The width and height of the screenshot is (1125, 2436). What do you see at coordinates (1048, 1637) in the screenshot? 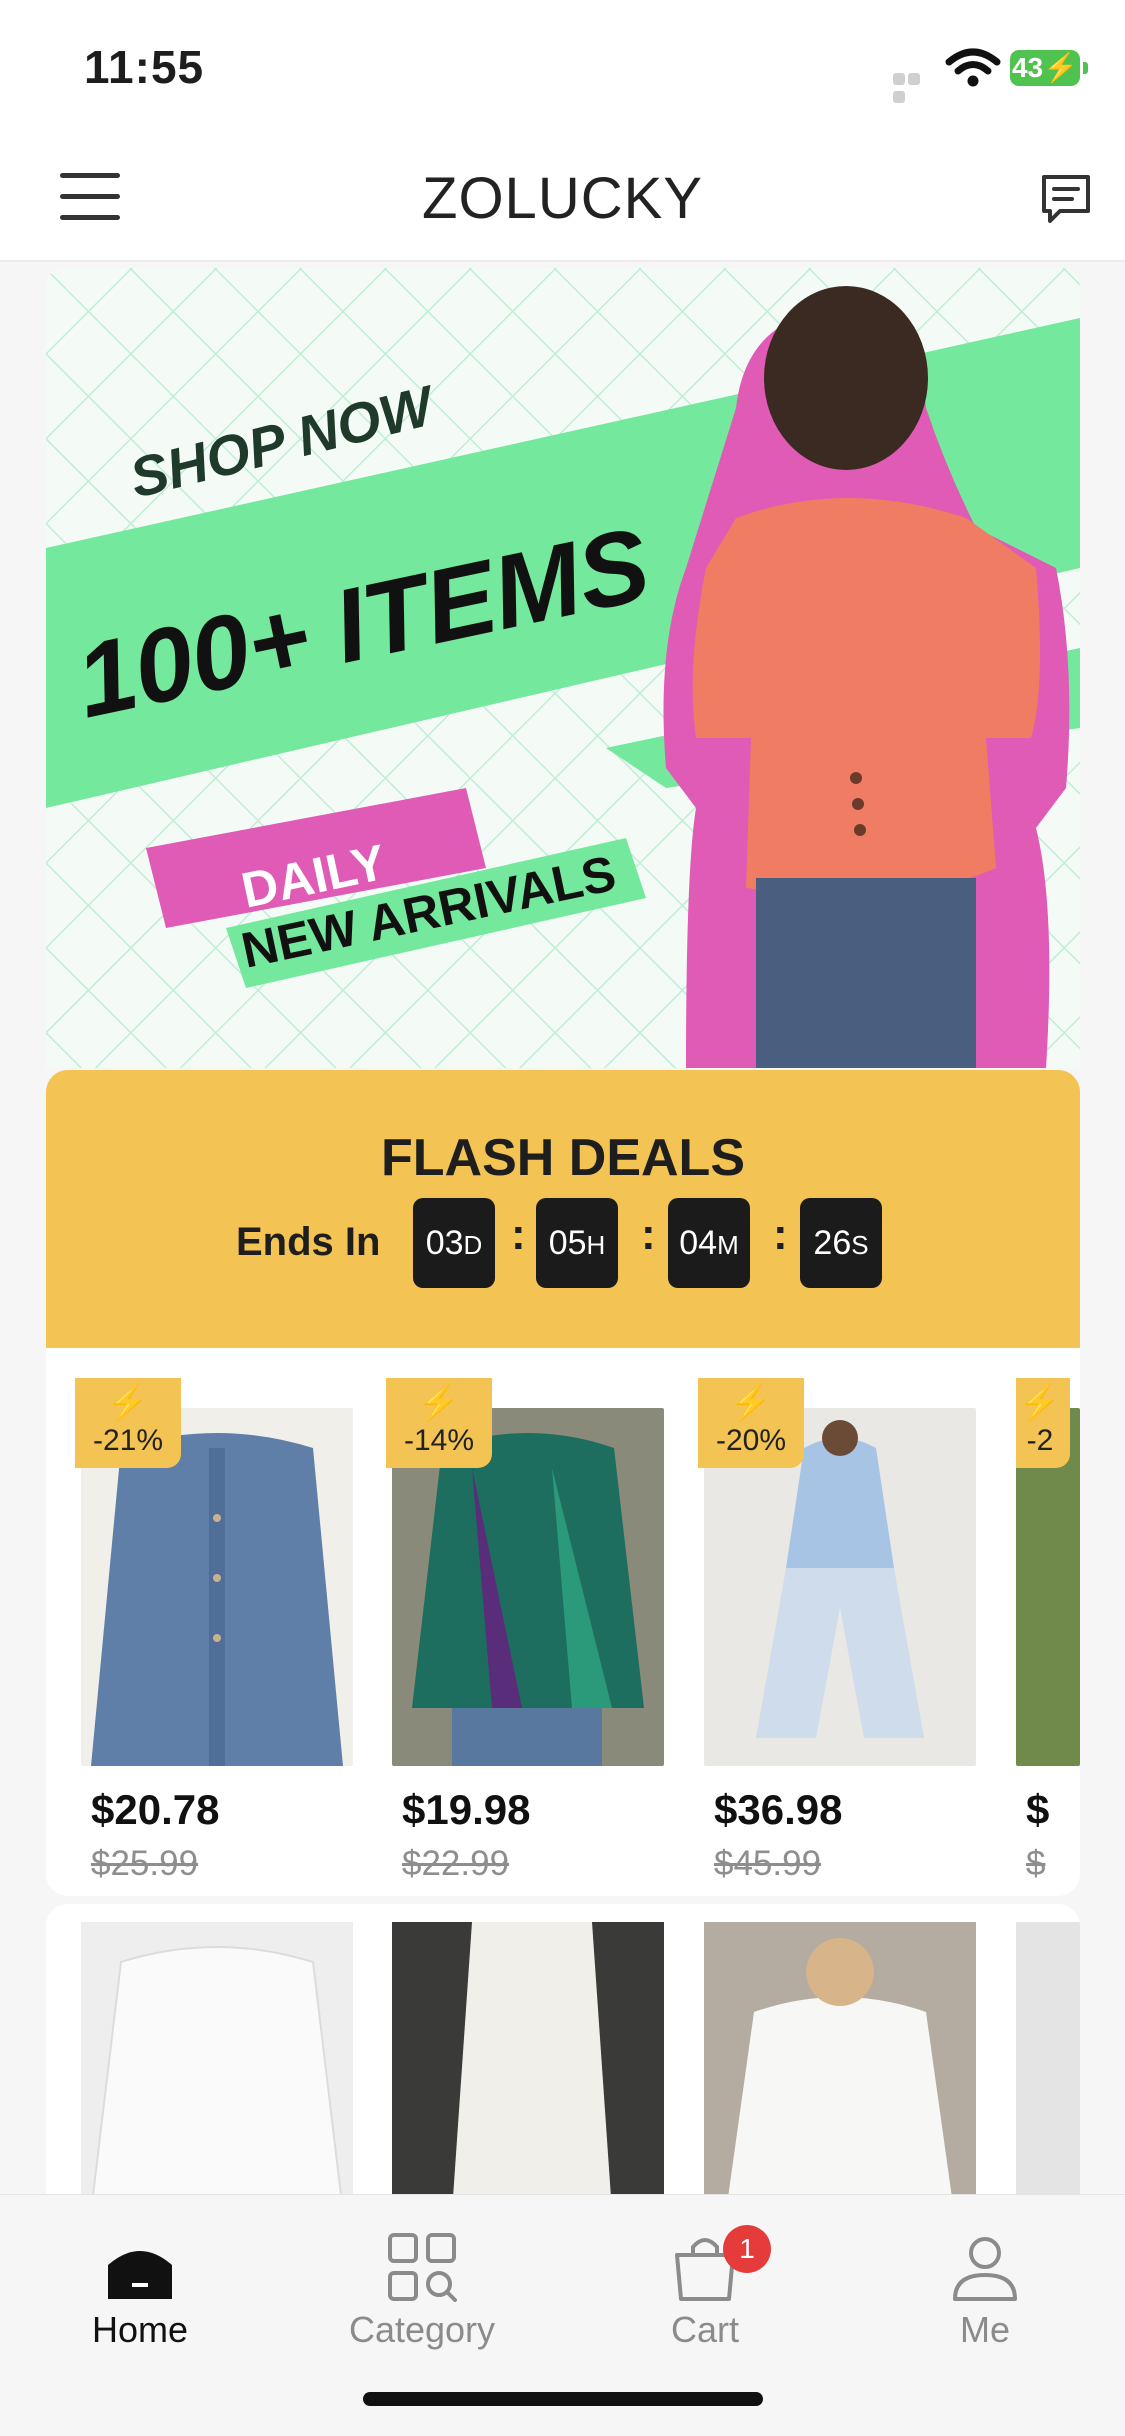
I see `product-card: ⚡ -2 $ $` at bounding box center [1048, 1637].